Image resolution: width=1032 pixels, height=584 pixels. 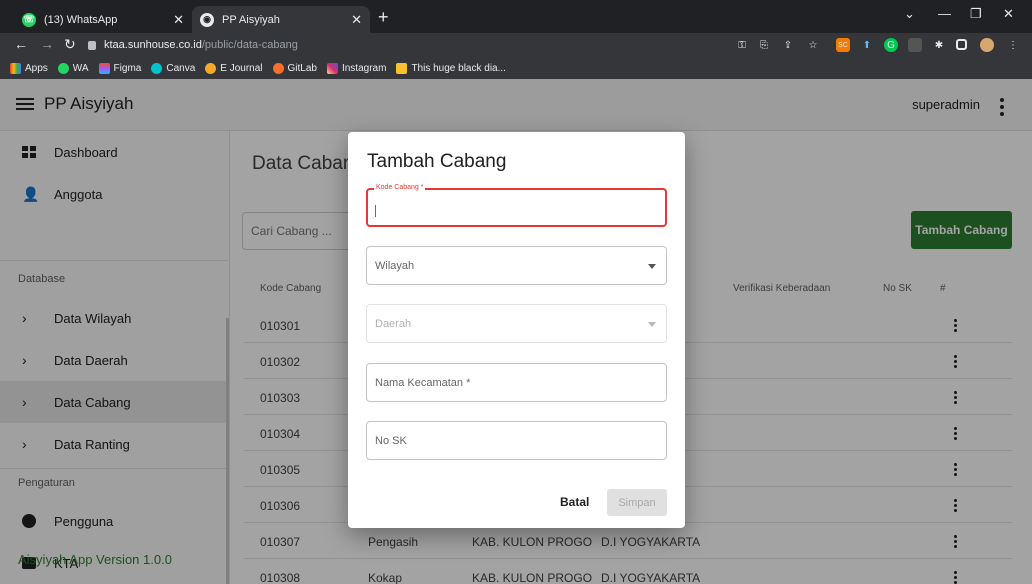 What do you see at coordinates (157, 68) in the screenshot?
I see `canva-icon` at bounding box center [157, 68].